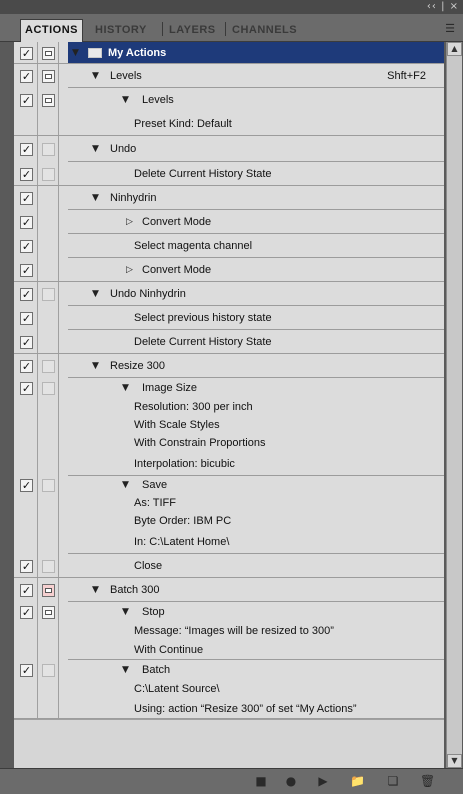 This screenshot has height=794, width=463. What do you see at coordinates (427, 781) in the screenshot?
I see `delete-icon: 🗑` at bounding box center [427, 781].